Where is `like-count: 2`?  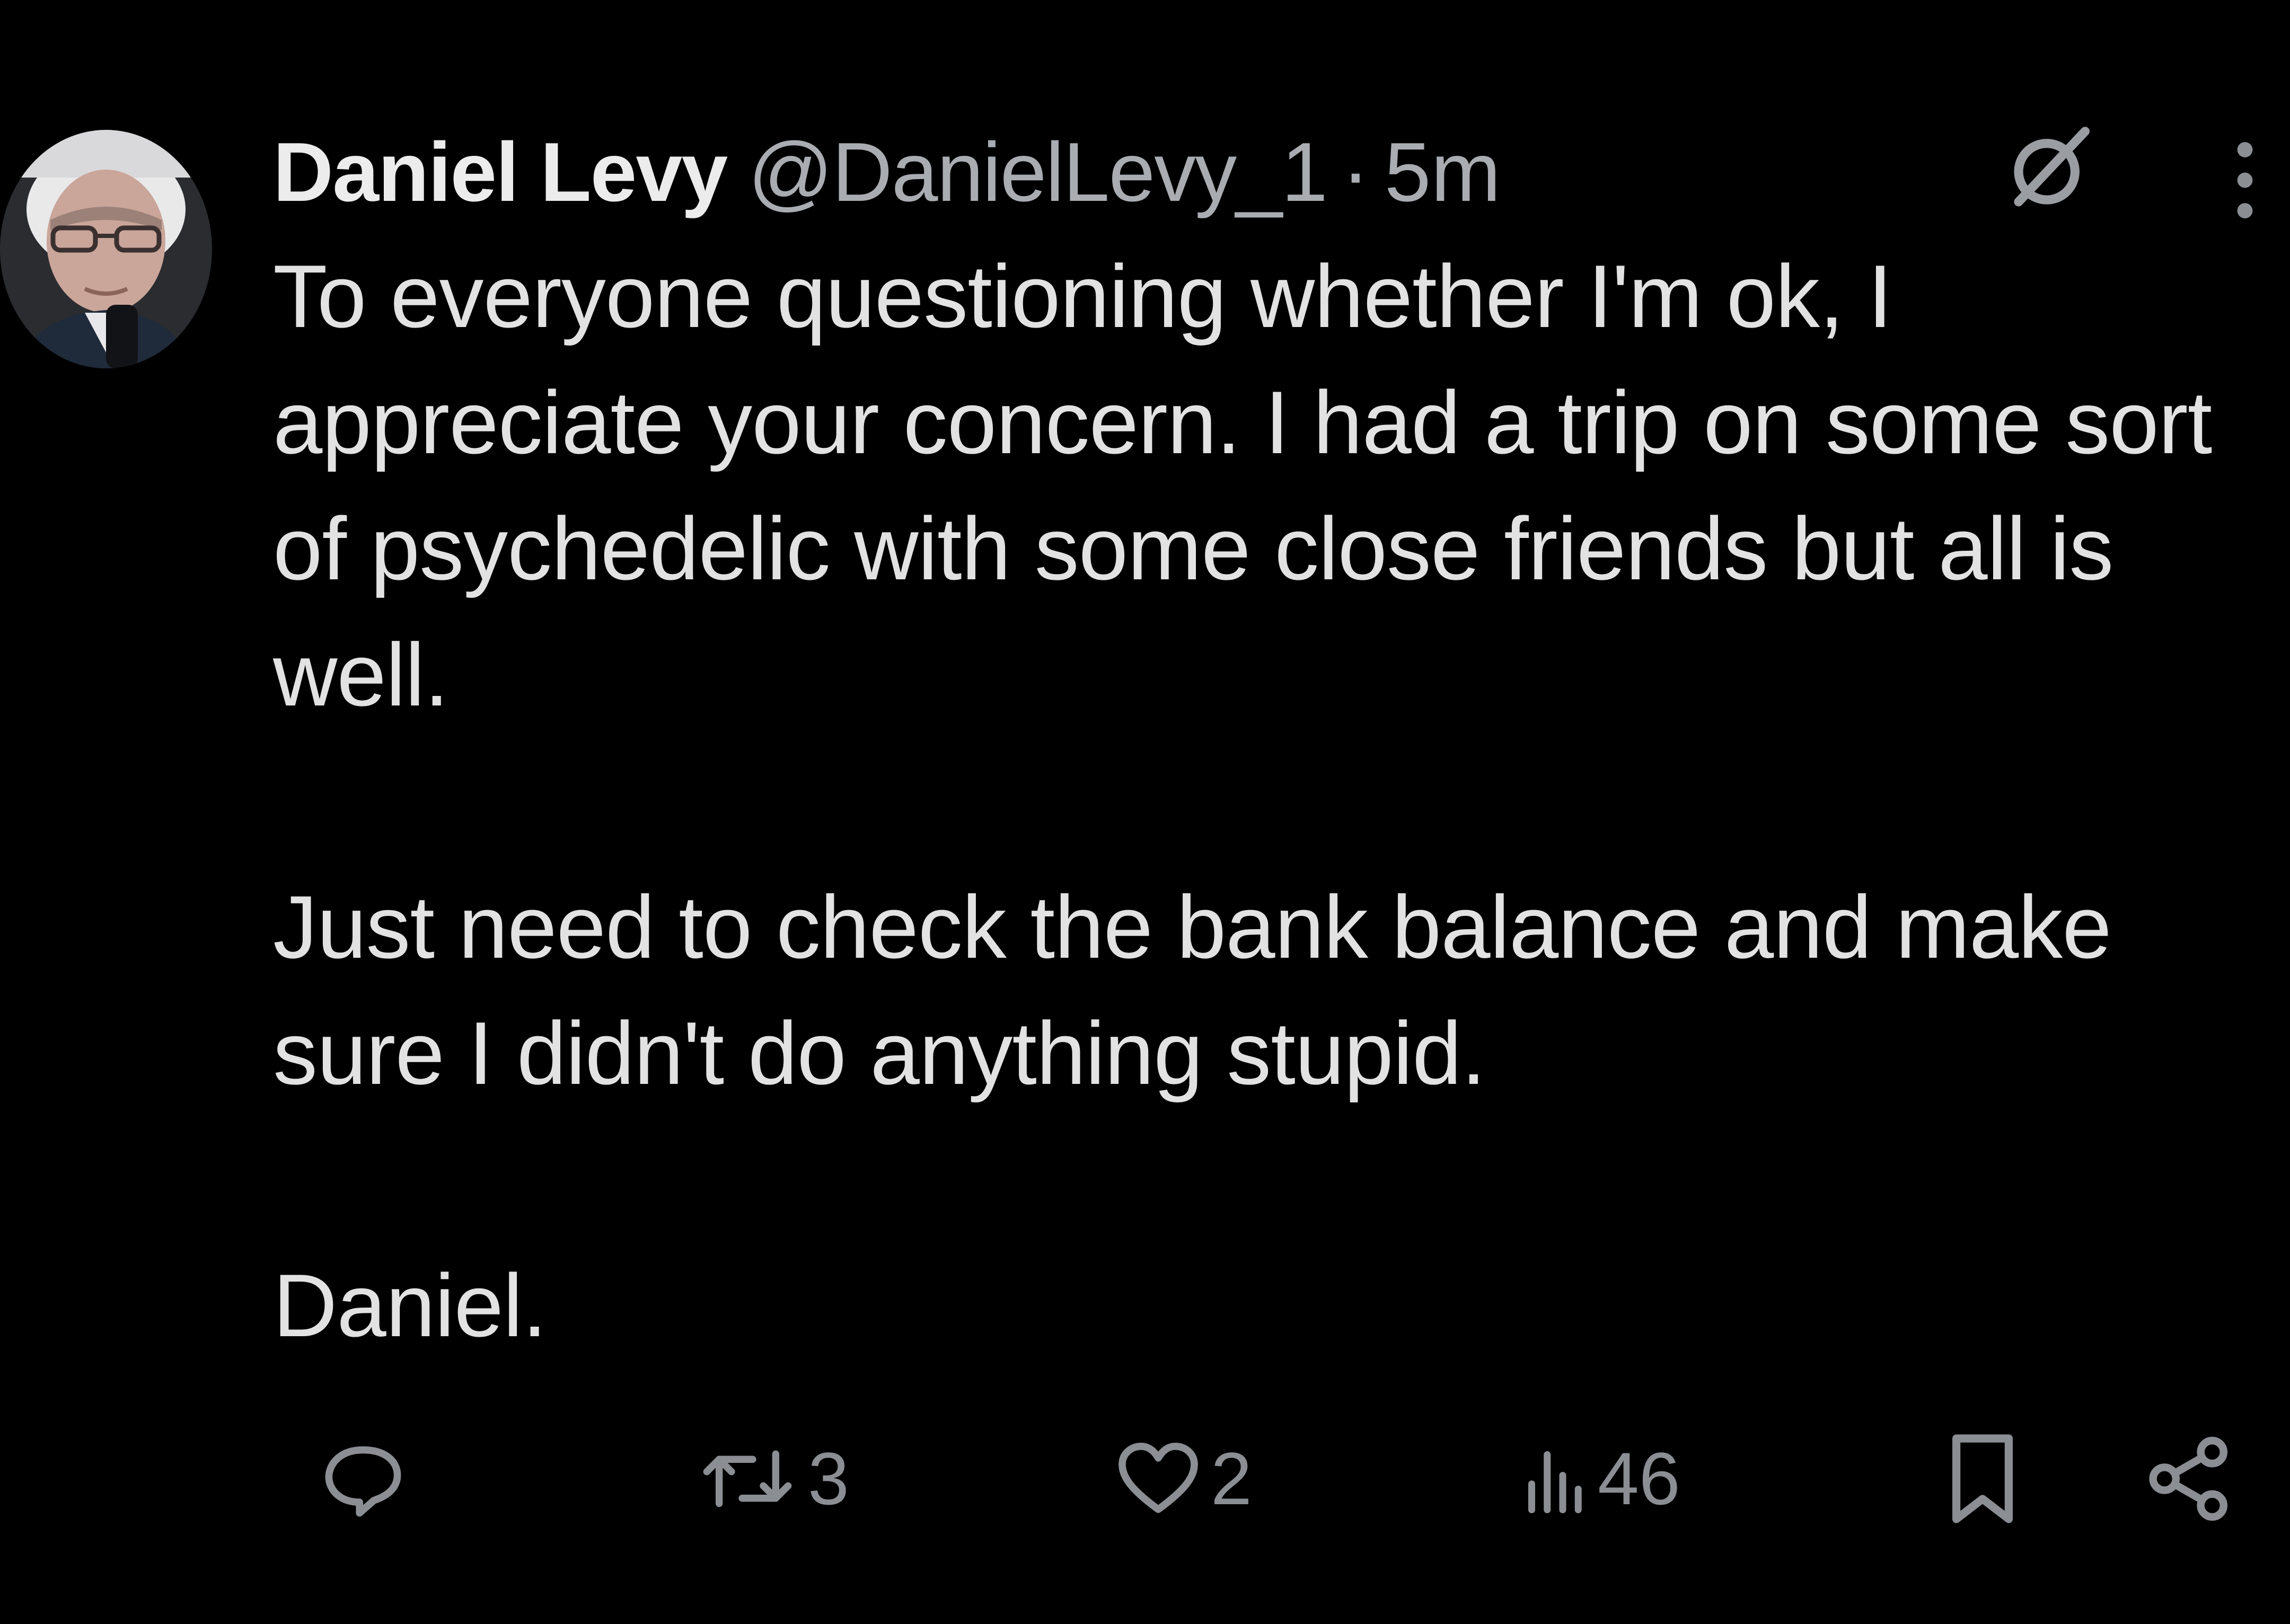
like-count: 2 is located at coordinates (1231, 1478).